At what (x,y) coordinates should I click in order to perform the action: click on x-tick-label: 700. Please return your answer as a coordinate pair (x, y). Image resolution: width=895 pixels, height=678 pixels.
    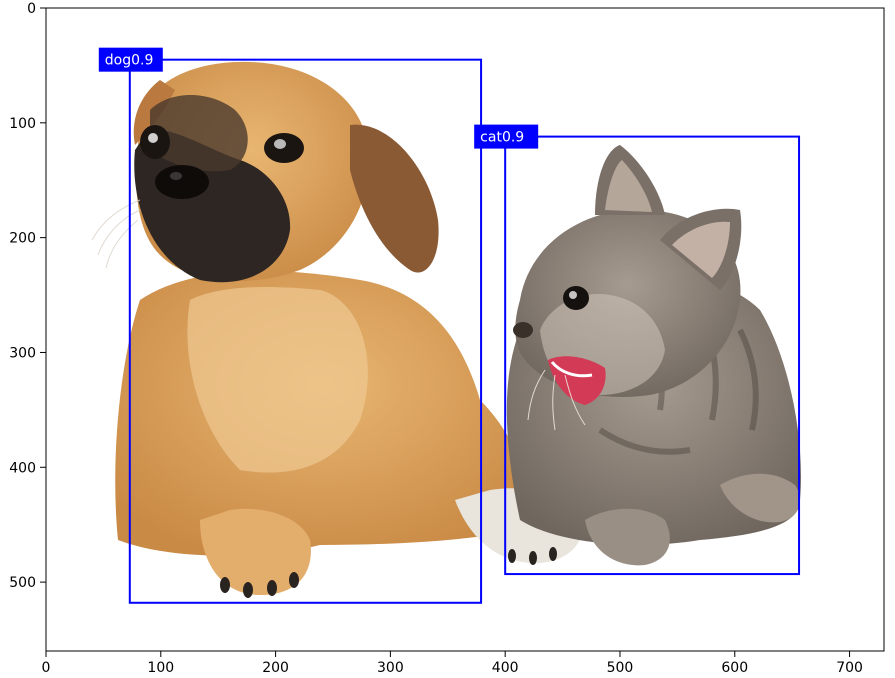
    Looking at the image, I should click on (849, 667).